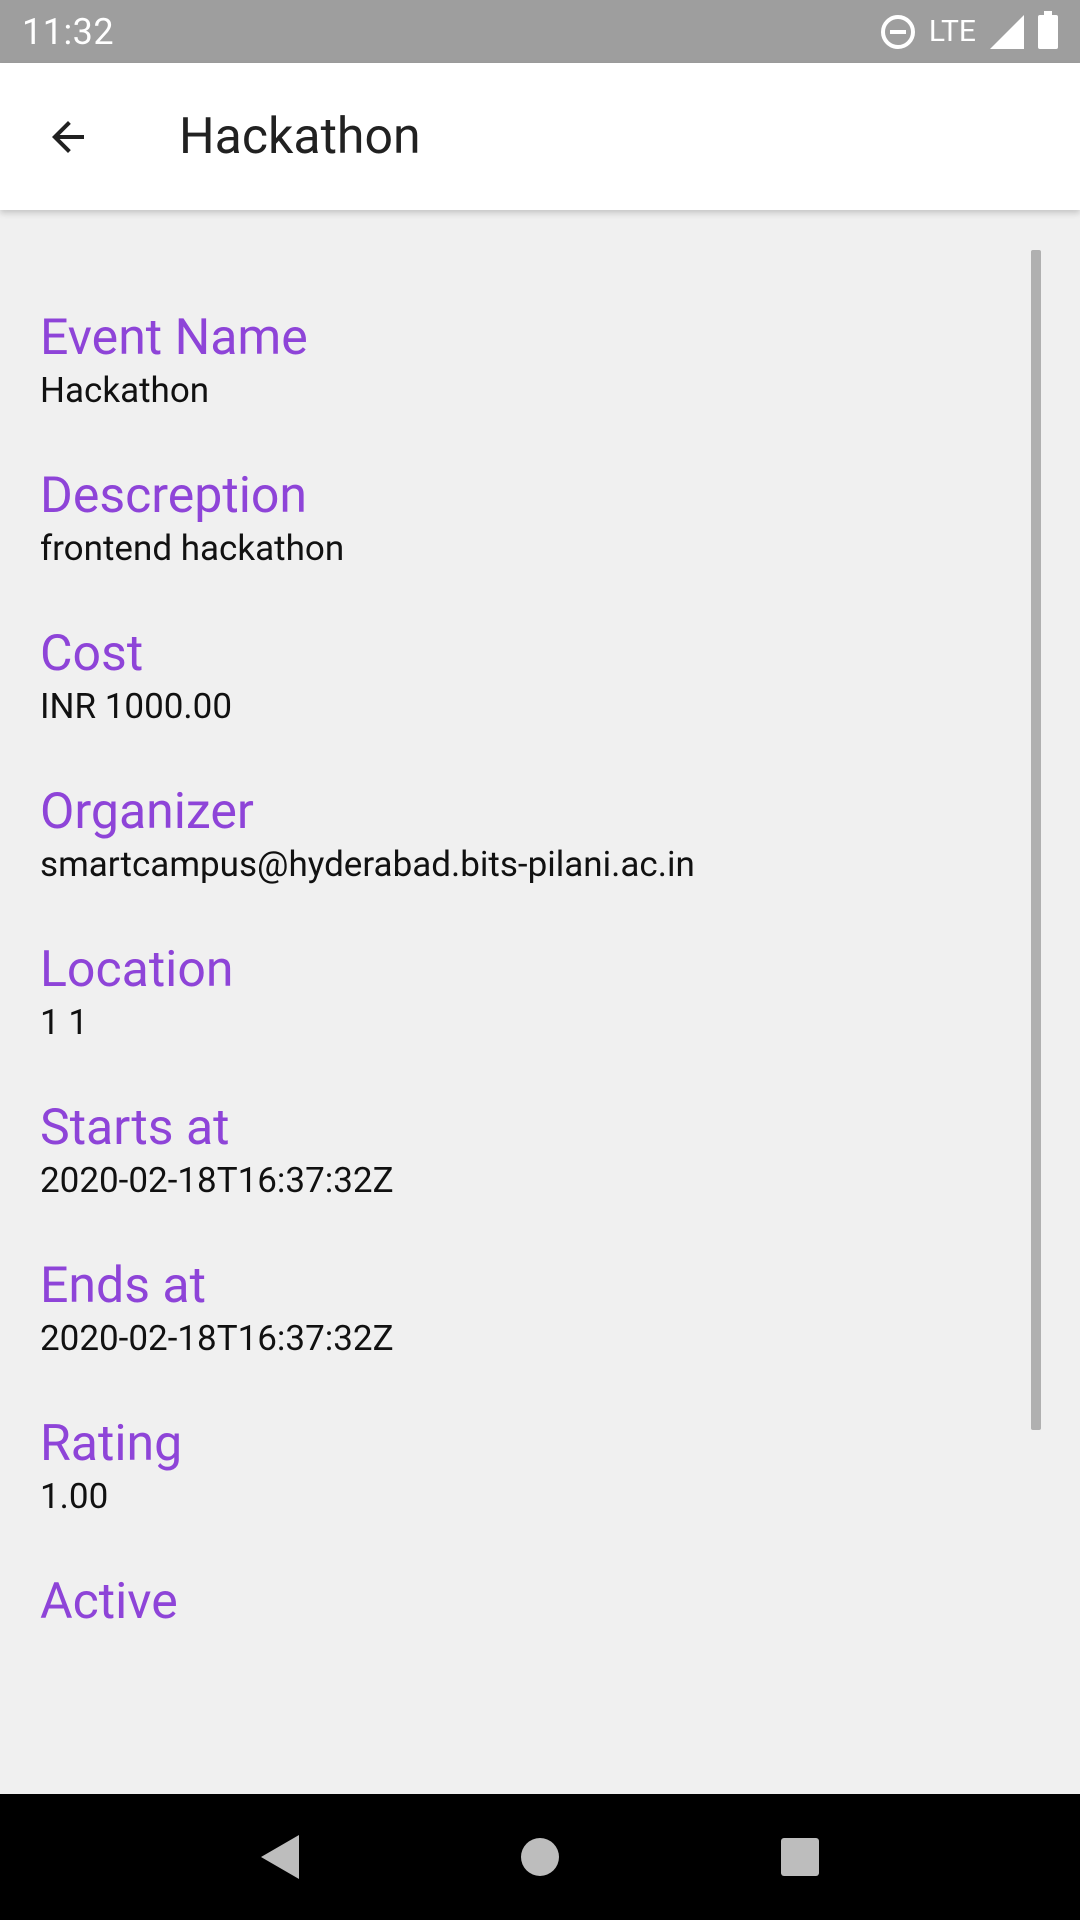  Describe the element at coordinates (1036, 840) in the screenshot. I see `scrollbar` at that location.